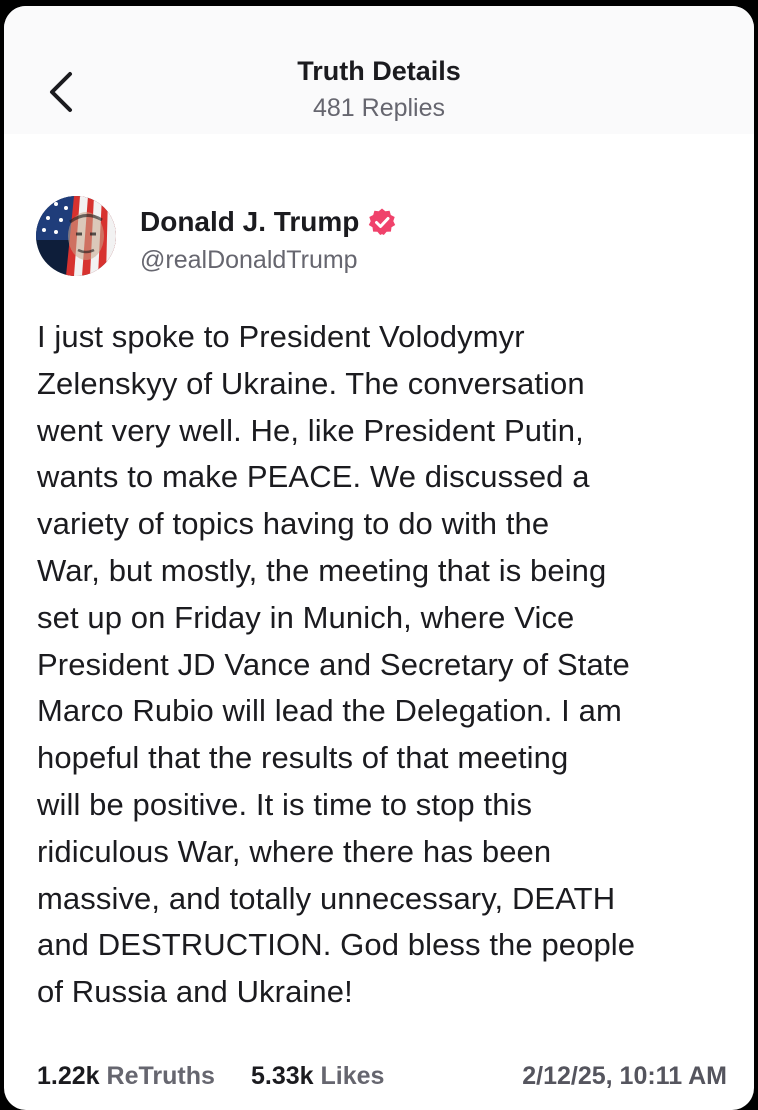  Describe the element at coordinates (624, 1076) in the screenshot. I see `post-timestamp: 2/12/25, 10:11 AM` at that location.